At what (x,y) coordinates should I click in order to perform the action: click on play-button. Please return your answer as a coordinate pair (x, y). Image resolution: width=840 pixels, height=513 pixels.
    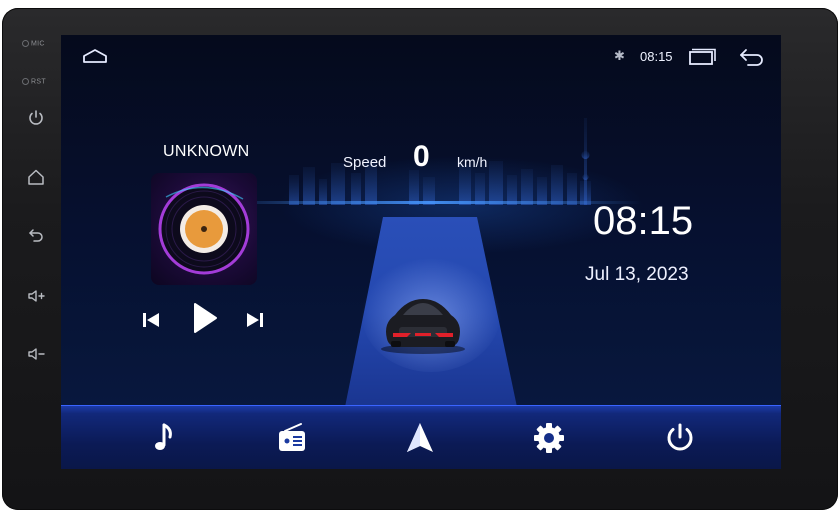
    Looking at the image, I should click on (204, 318).